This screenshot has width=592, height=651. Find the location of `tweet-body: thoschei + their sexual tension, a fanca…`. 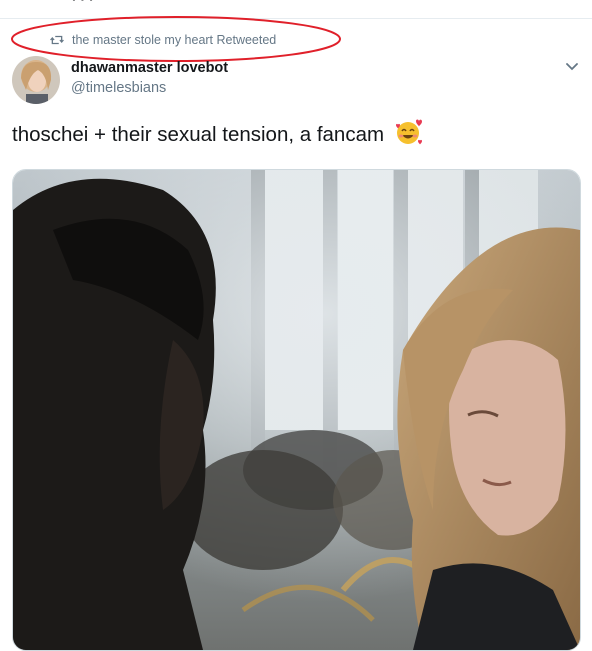

tweet-body: thoschei + their sexual tension, a fanca… is located at coordinates (292, 133).